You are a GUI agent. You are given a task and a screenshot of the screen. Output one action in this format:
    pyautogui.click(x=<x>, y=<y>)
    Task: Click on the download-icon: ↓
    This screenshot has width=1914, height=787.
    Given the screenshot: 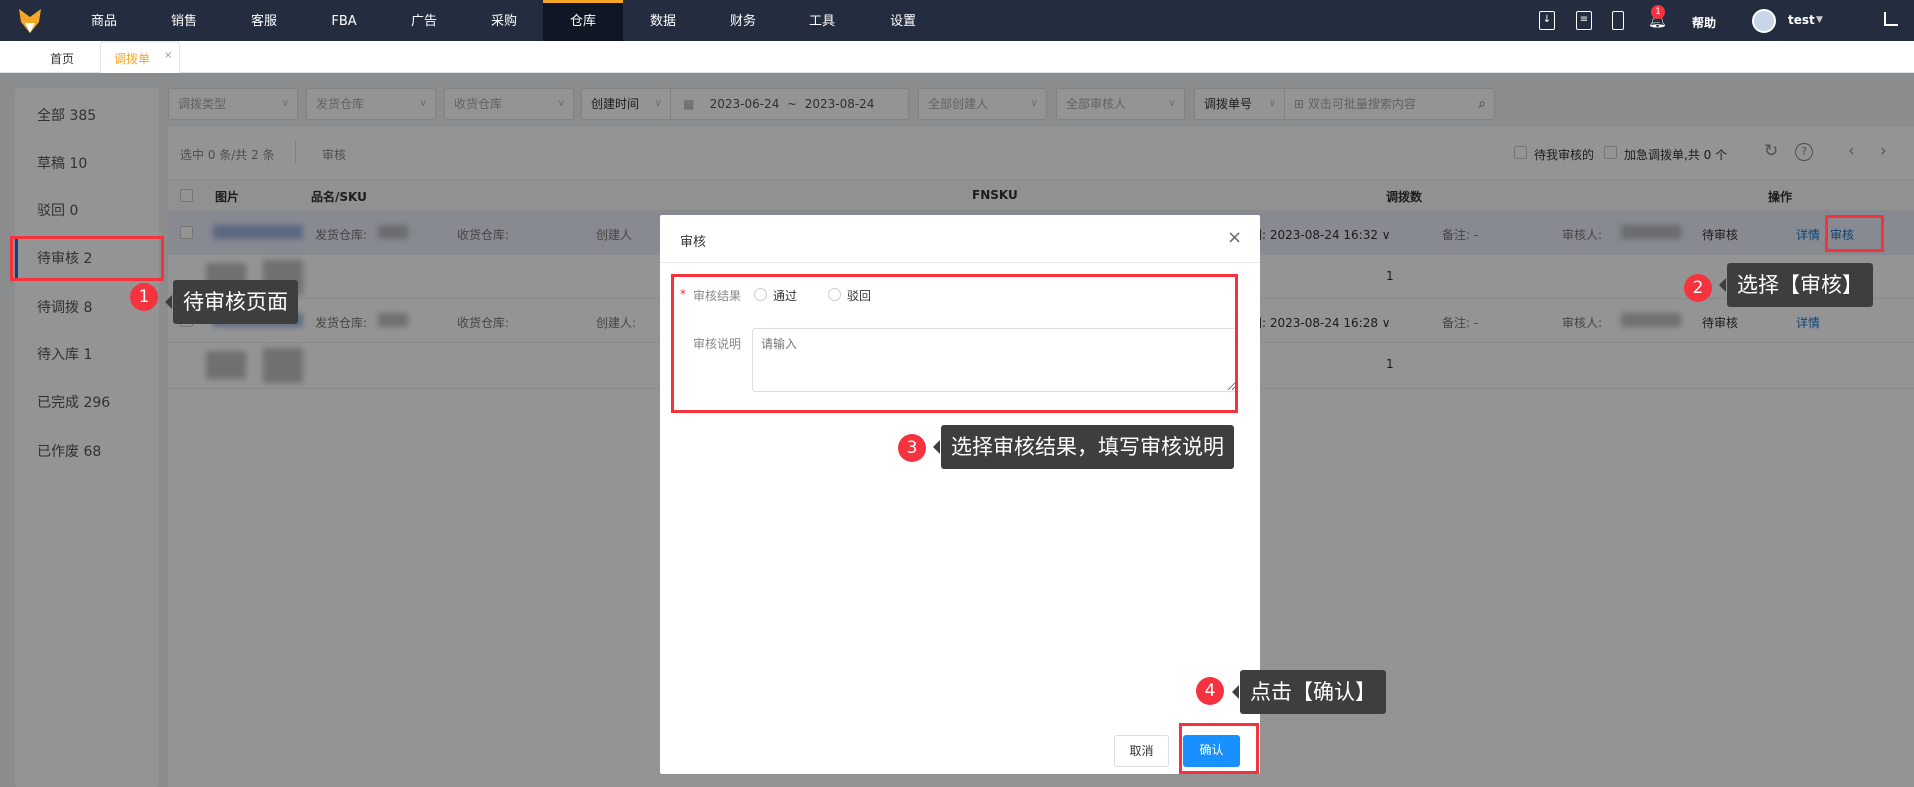 What is the action you would take?
    pyautogui.click(x=1547, y=20)
    